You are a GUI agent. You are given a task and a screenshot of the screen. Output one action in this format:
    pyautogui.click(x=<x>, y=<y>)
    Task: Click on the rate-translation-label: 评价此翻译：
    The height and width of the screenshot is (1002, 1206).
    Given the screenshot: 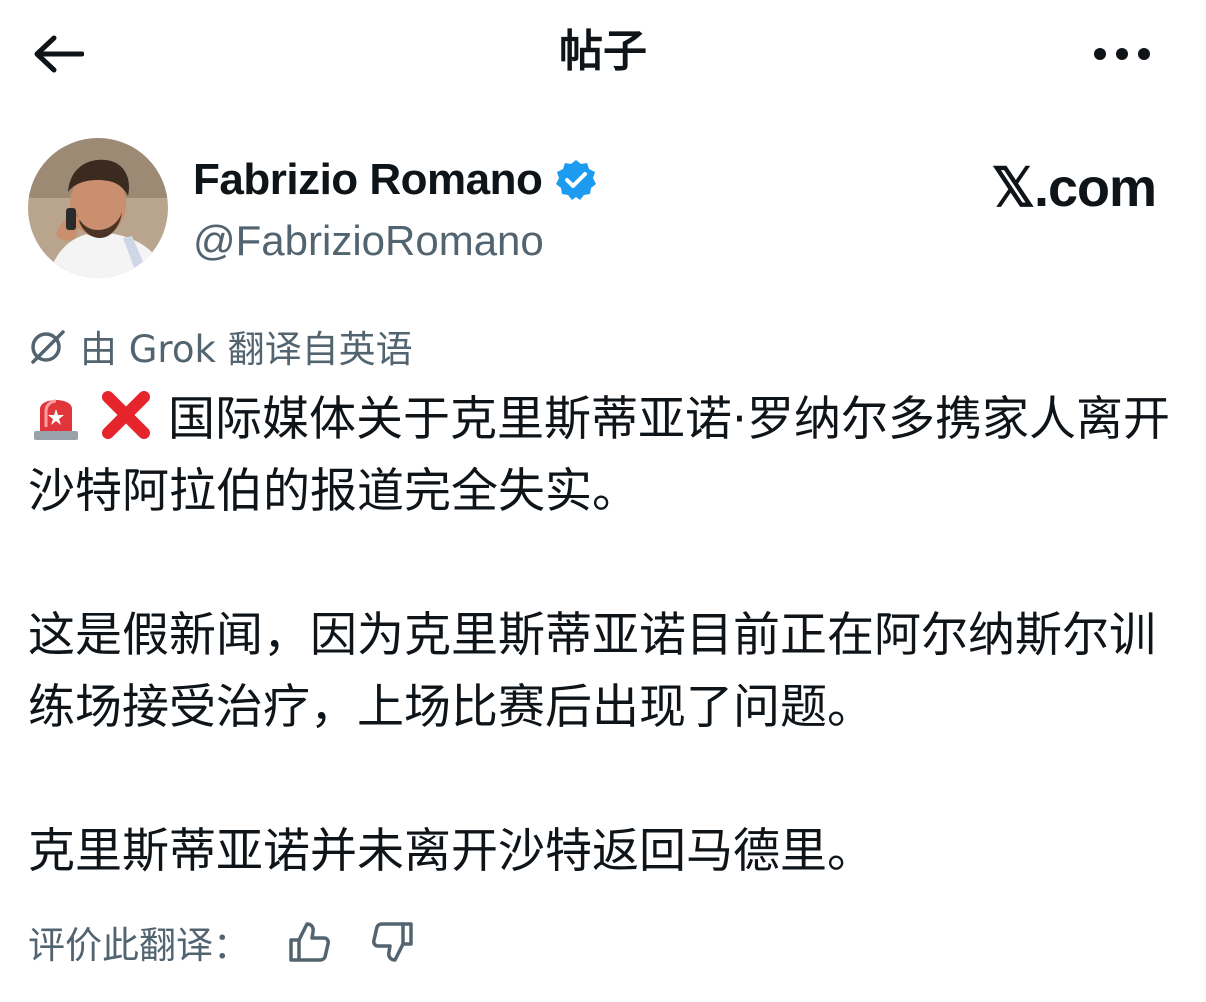 What is the action you would take?
    pyautogui.click(x=139, y=945)
    